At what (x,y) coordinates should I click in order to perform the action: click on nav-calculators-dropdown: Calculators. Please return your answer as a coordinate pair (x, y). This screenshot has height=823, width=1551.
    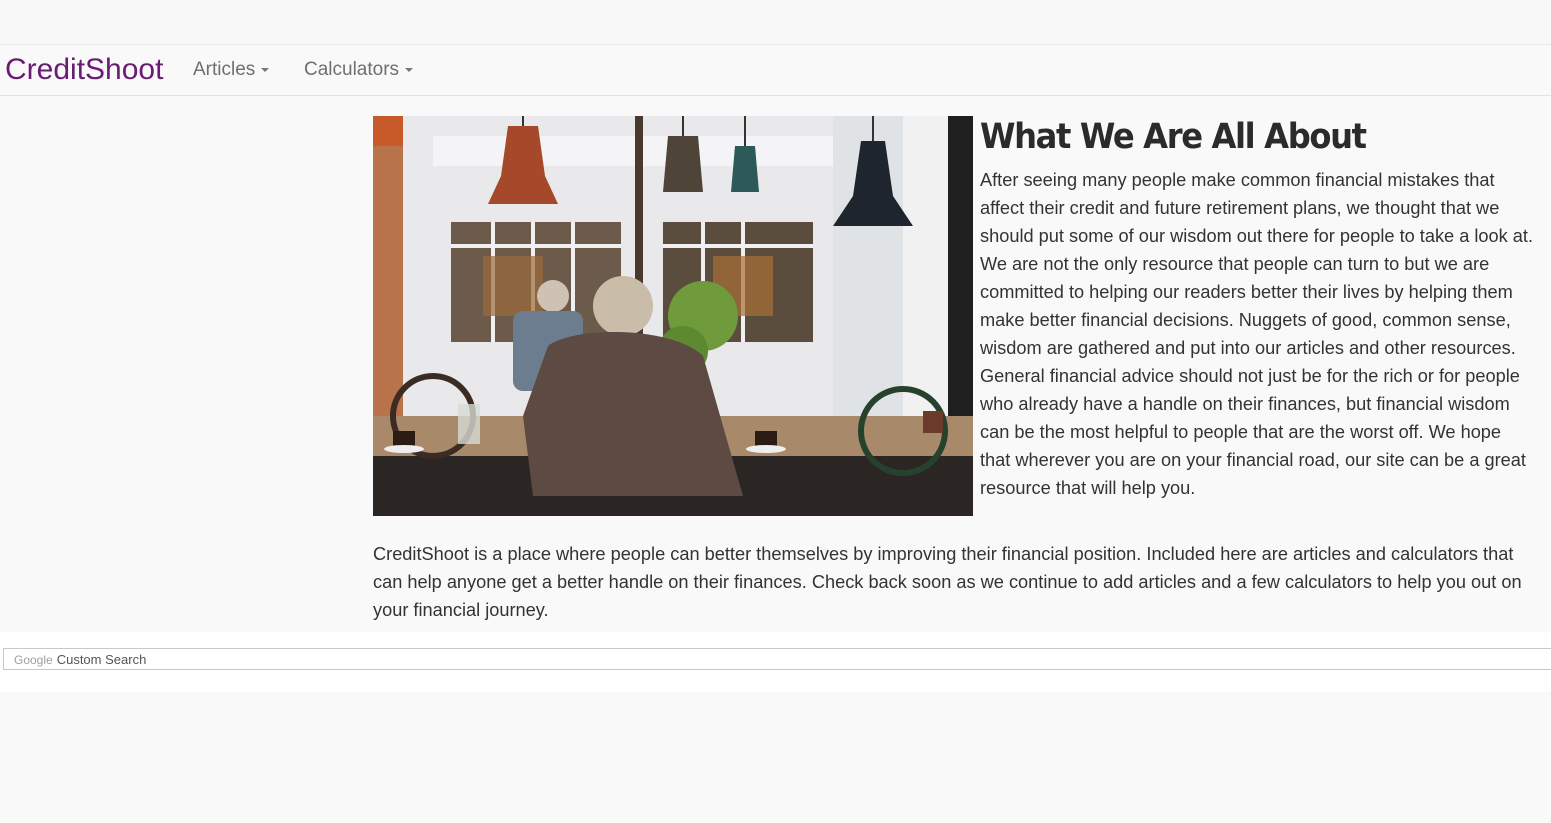
    Looking at the image, I should click on (359, 70).